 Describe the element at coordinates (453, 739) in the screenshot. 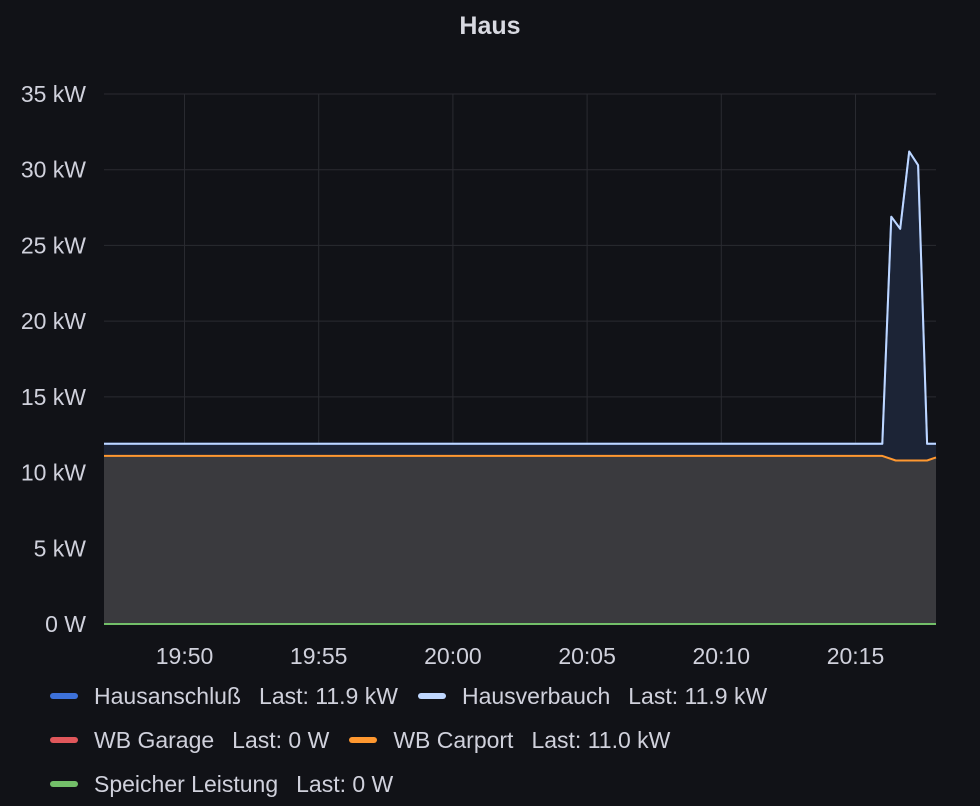

I see `legend-label: WB Carport` at that location.